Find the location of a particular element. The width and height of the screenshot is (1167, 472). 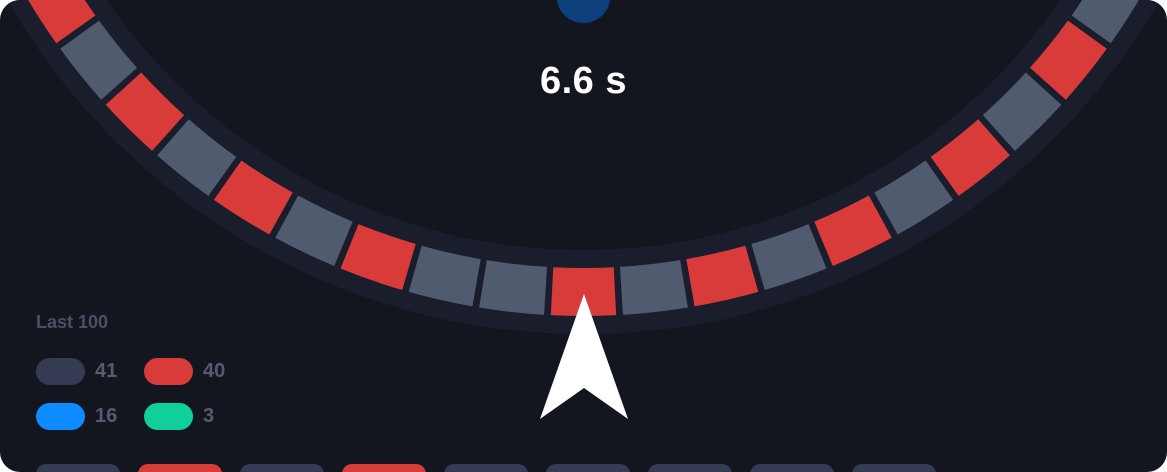

legend-blue: 16 is located at coordinates (76, 416).